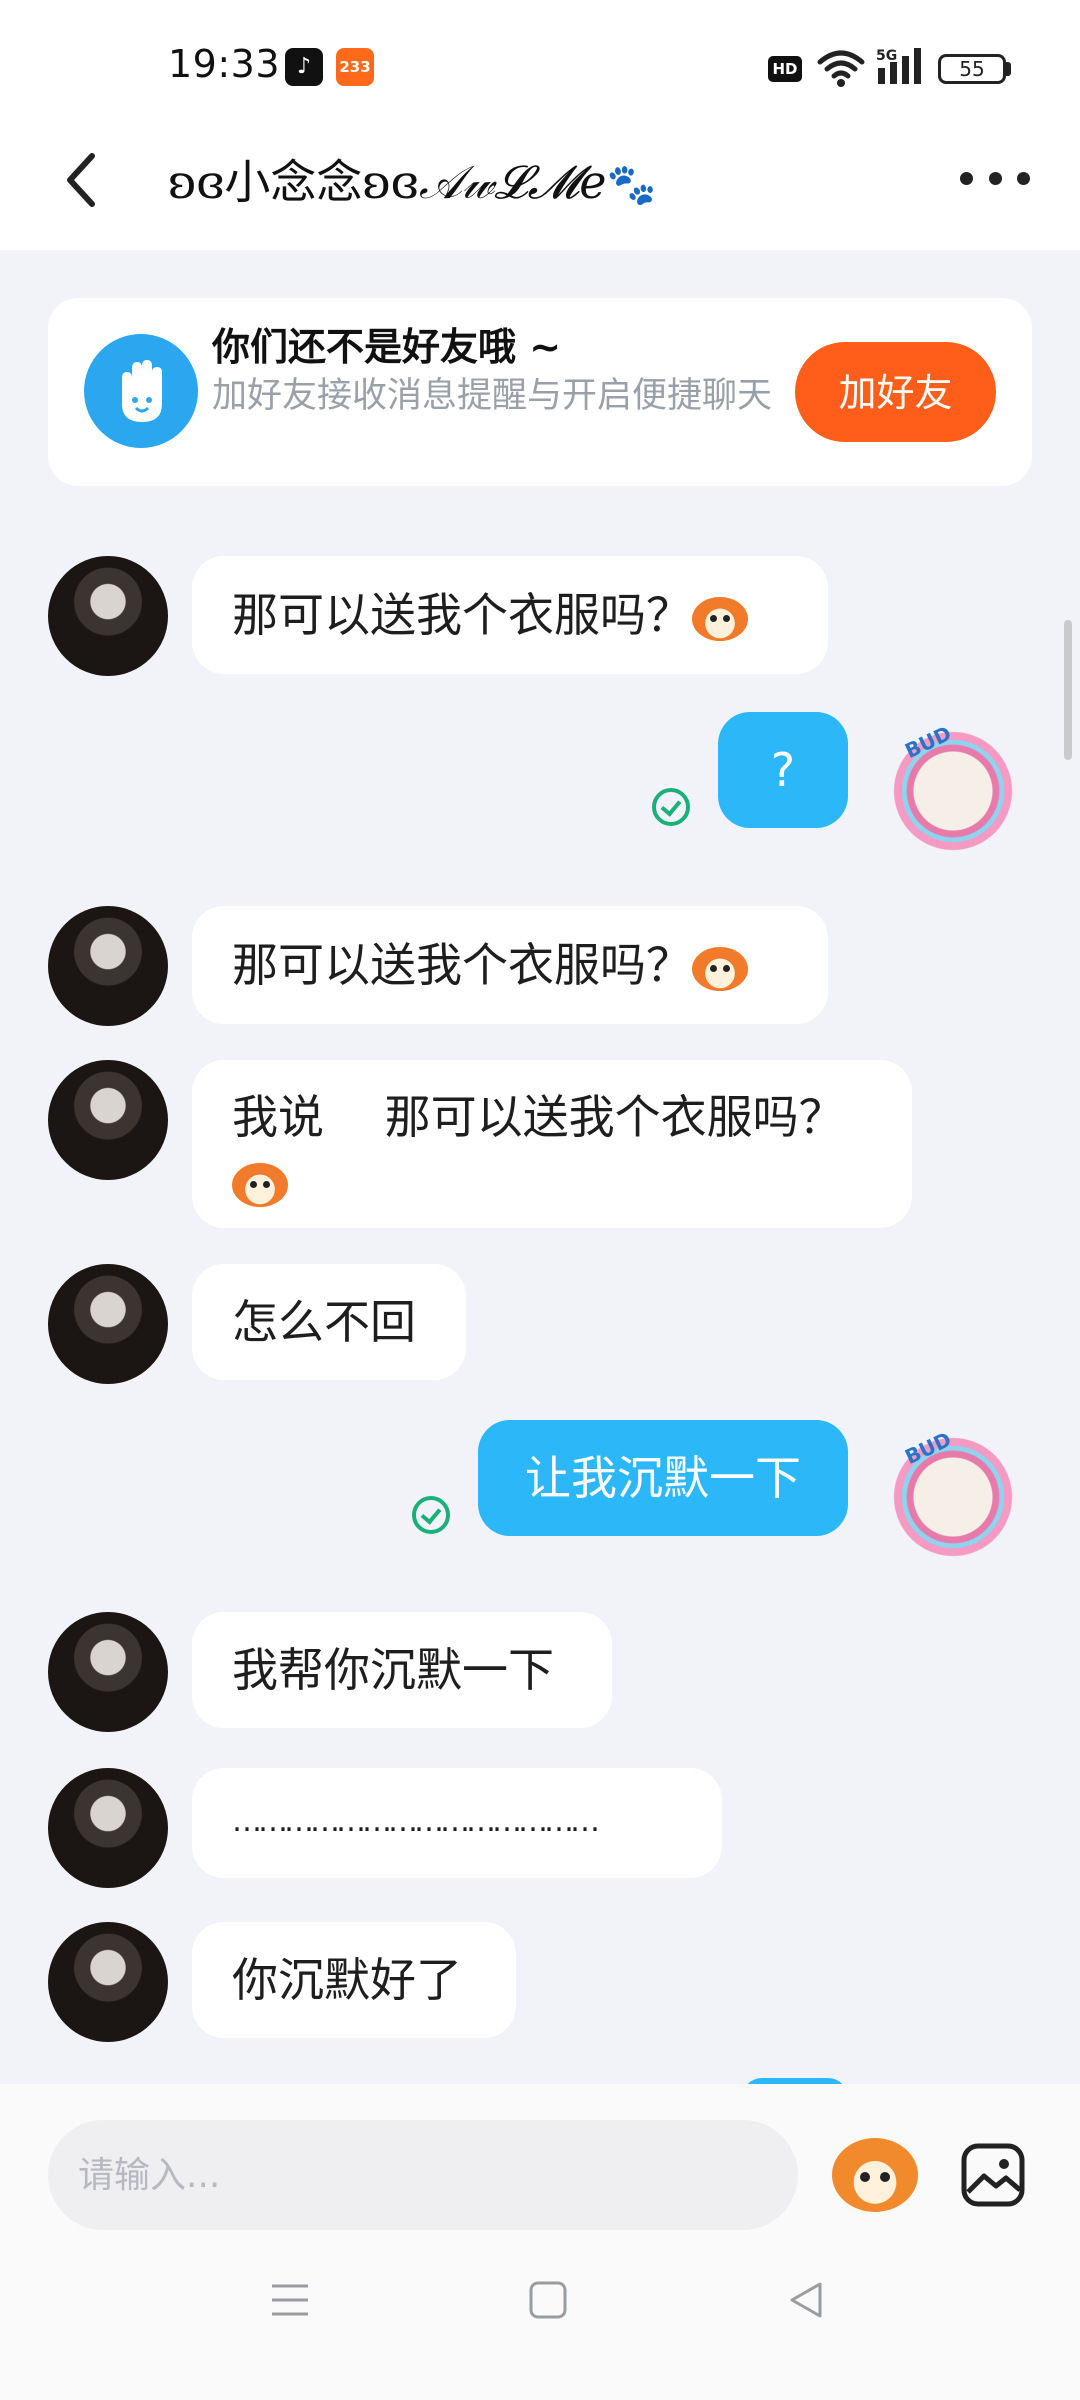  Describe the element at coordinates (393, 1670) in the screenshot. I see `message-text: 我帮你沉默一下` at that location.